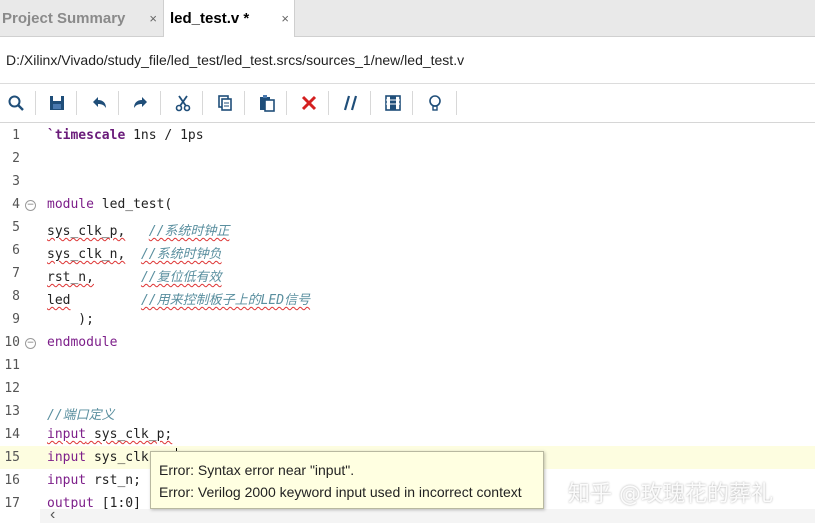 This screenshot has width=815, height=524. I want to click on comment: //复位低有效, so click(181, 277).